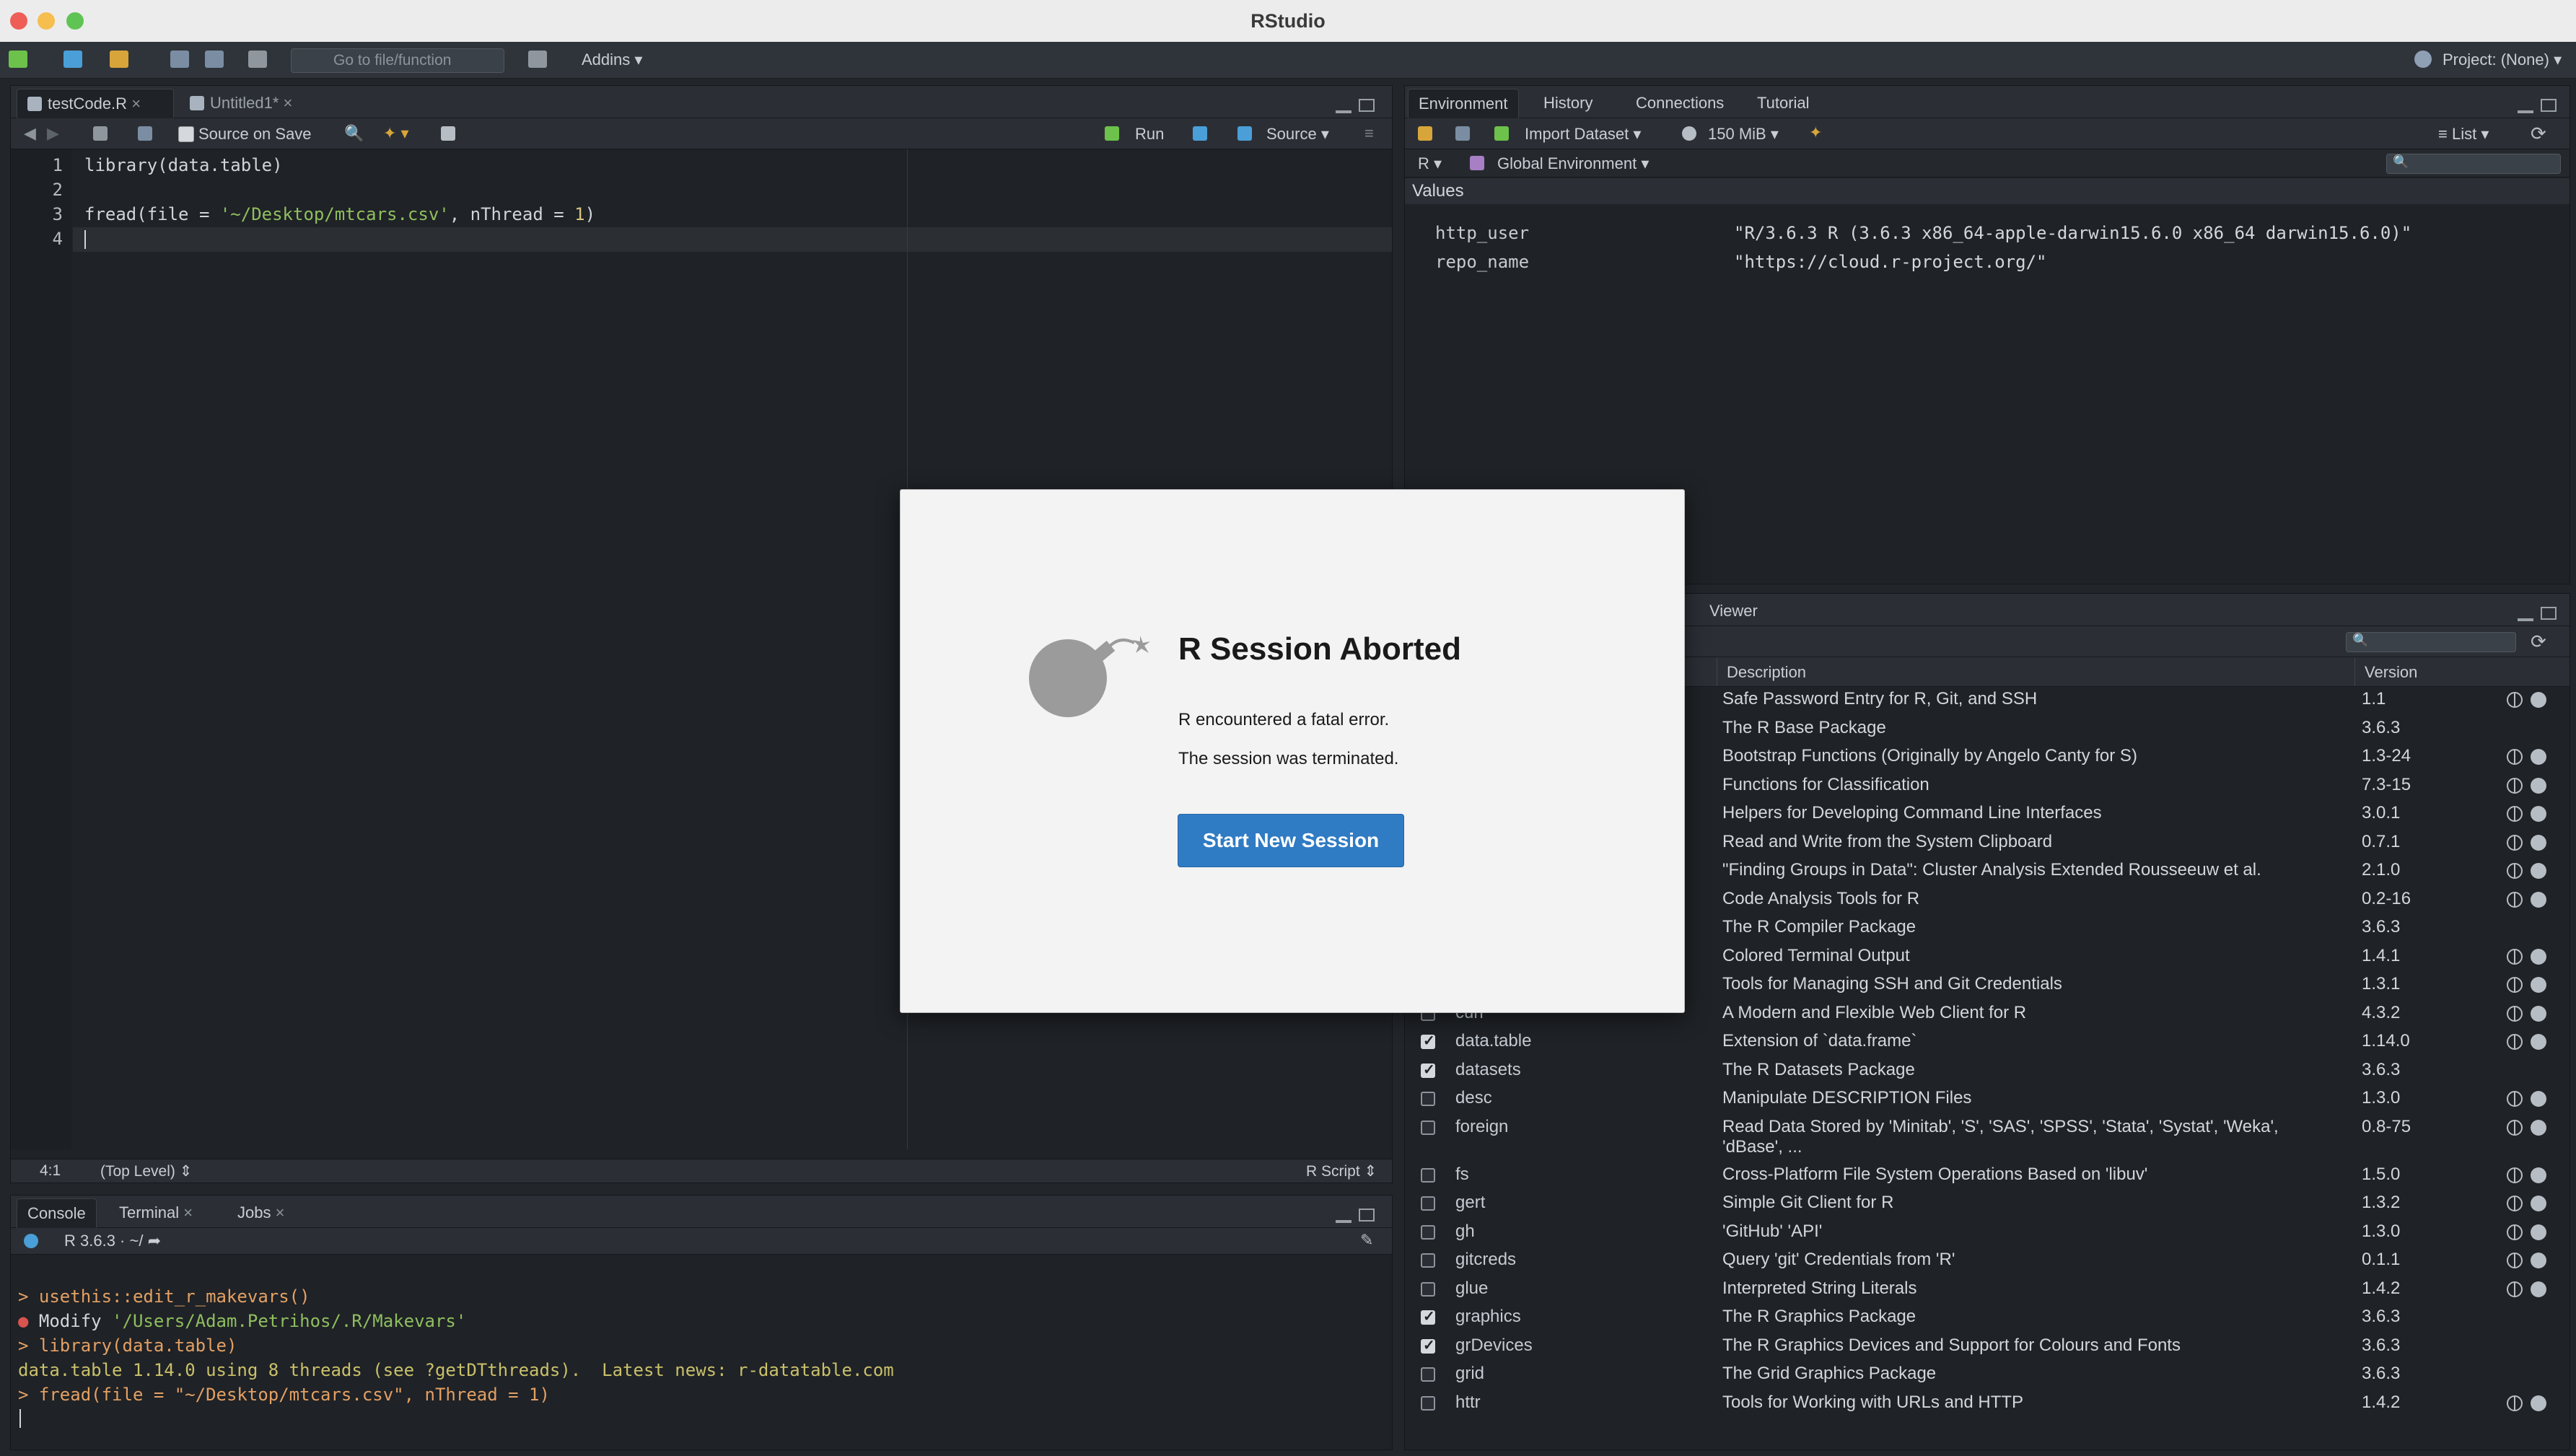 The width and height of the screenshot is (2576, 1456). Describe the element at coordinates (1291, 840) in the screenshot. I see `start-new-session-button: Start New Session` at that location.